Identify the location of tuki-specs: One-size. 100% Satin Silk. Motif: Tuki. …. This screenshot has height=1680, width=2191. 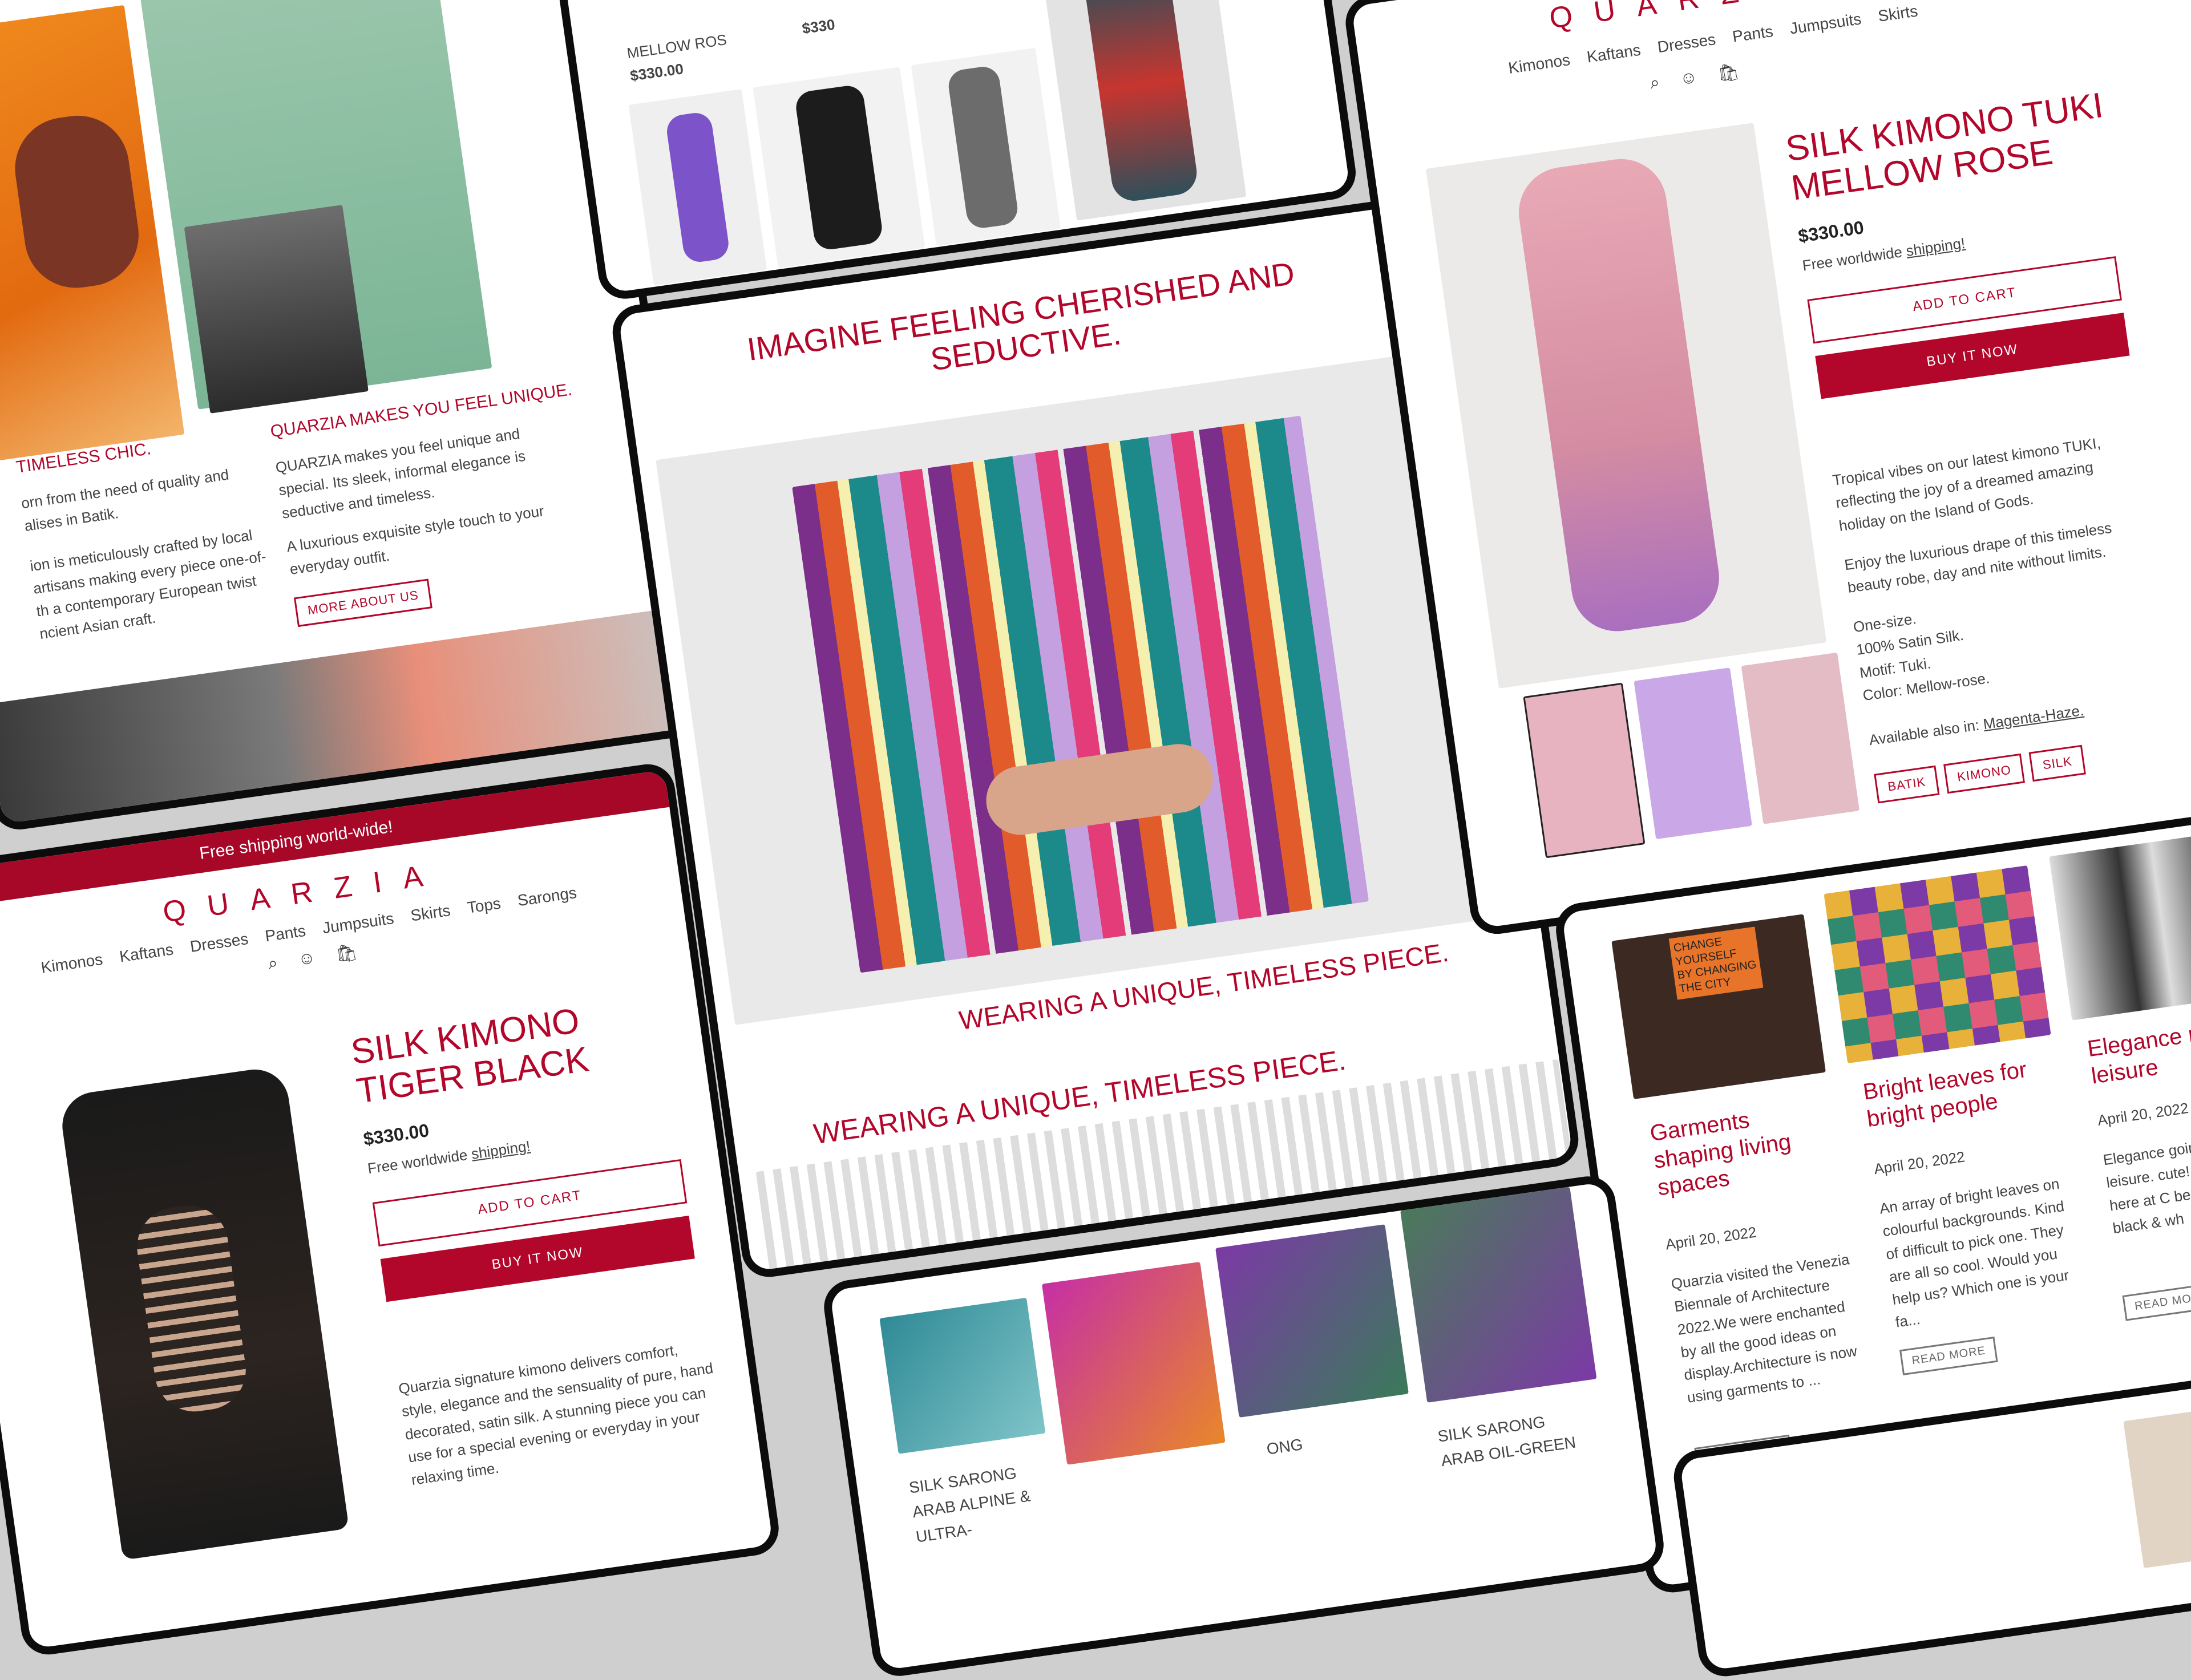
(1921, 652).